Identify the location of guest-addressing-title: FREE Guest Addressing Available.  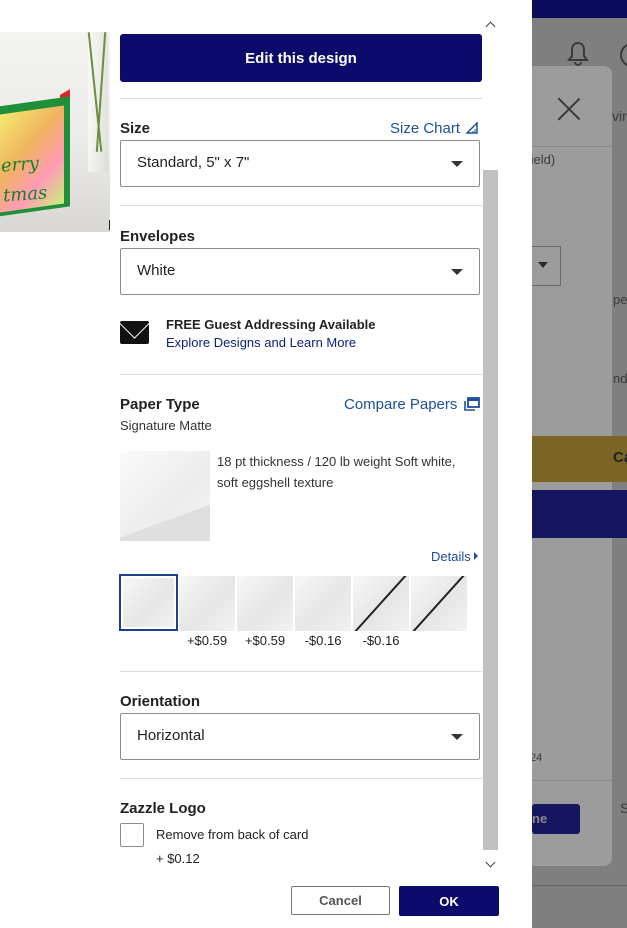
(271, 324).